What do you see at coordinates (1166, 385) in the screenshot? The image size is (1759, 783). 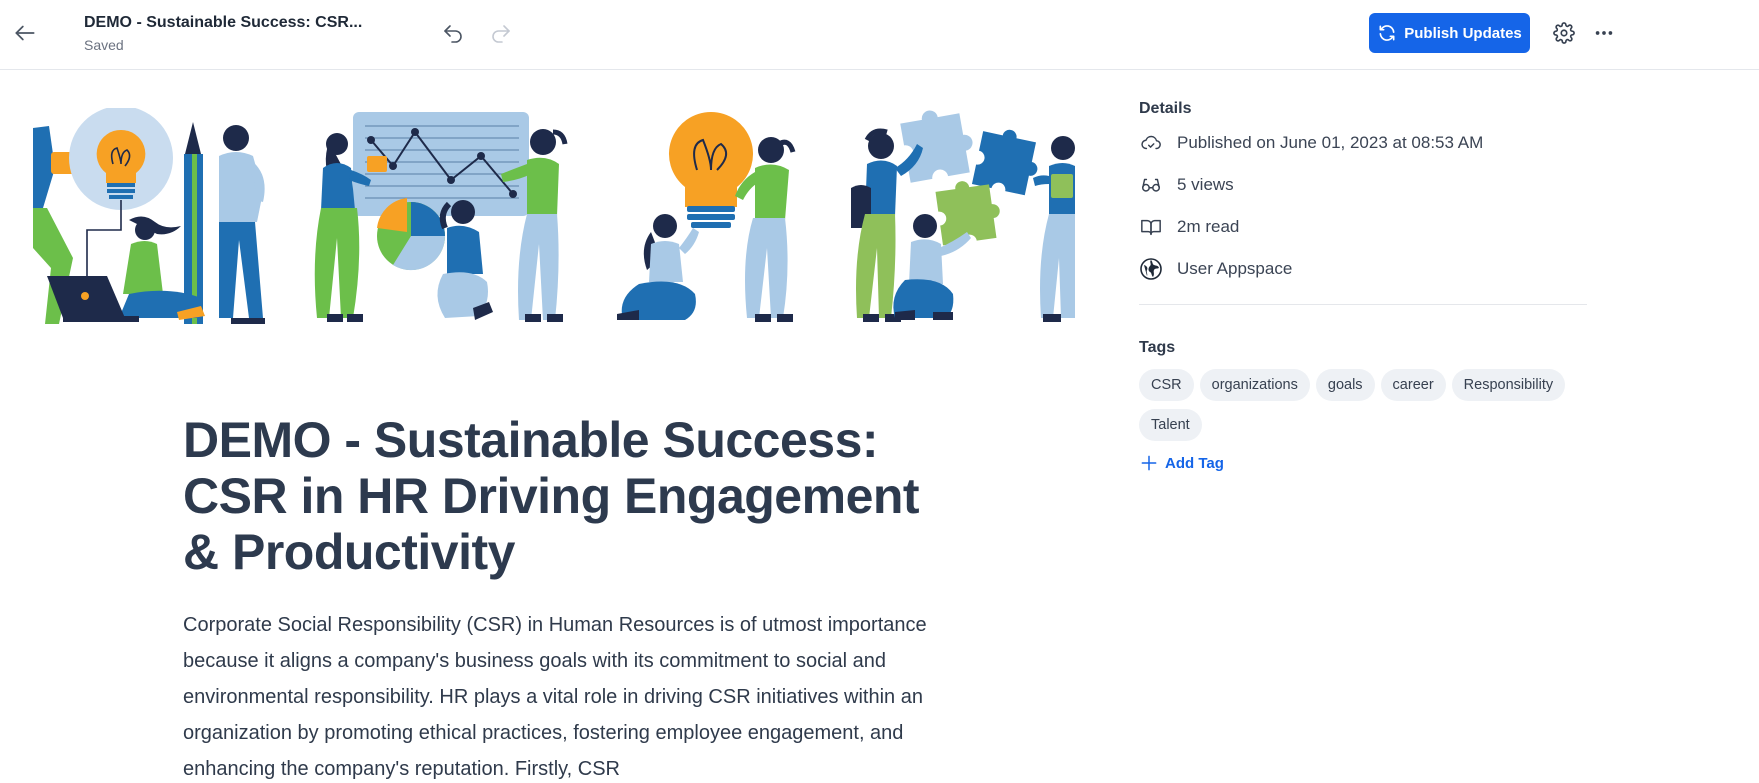 I see `tag-chip: CSR` at bounding box center [1166, 385].